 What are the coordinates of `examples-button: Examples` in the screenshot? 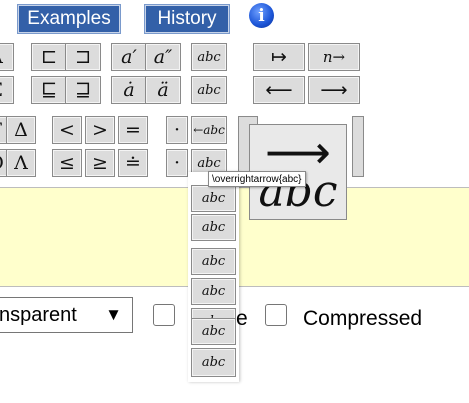 It's located at (69, 19).